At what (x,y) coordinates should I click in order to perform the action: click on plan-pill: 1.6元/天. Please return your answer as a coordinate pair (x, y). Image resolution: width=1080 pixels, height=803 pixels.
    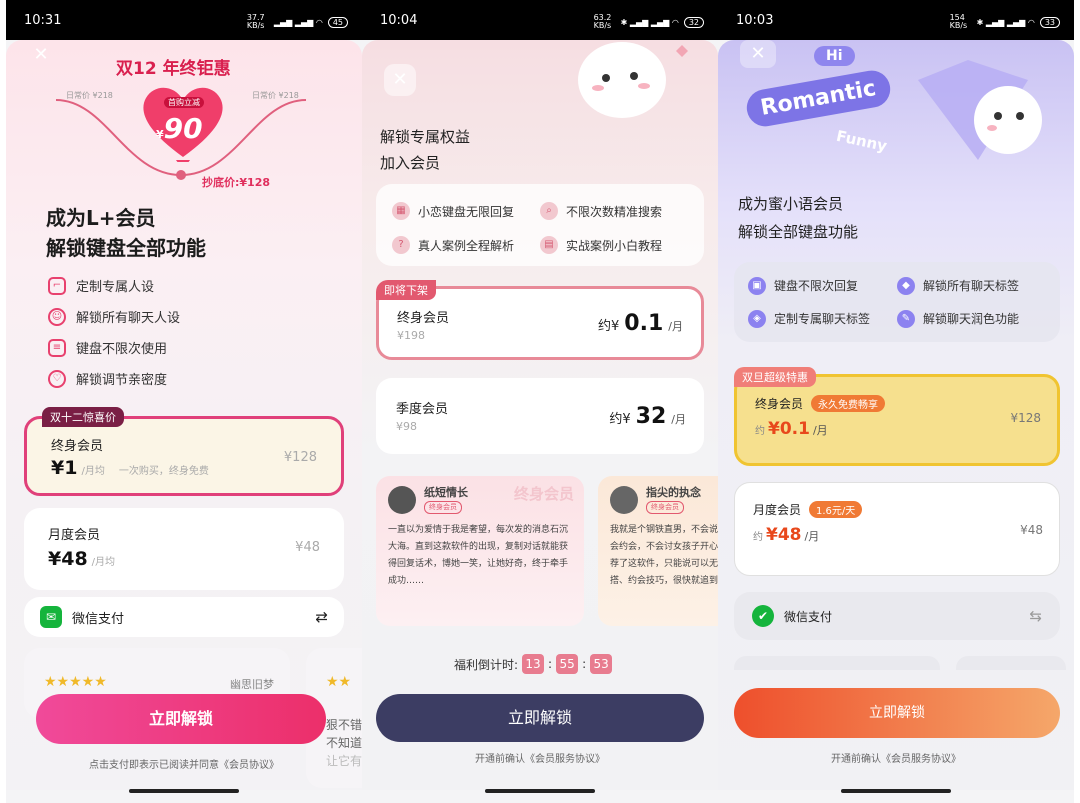
    Looking at the image, I should click on (836, 509).